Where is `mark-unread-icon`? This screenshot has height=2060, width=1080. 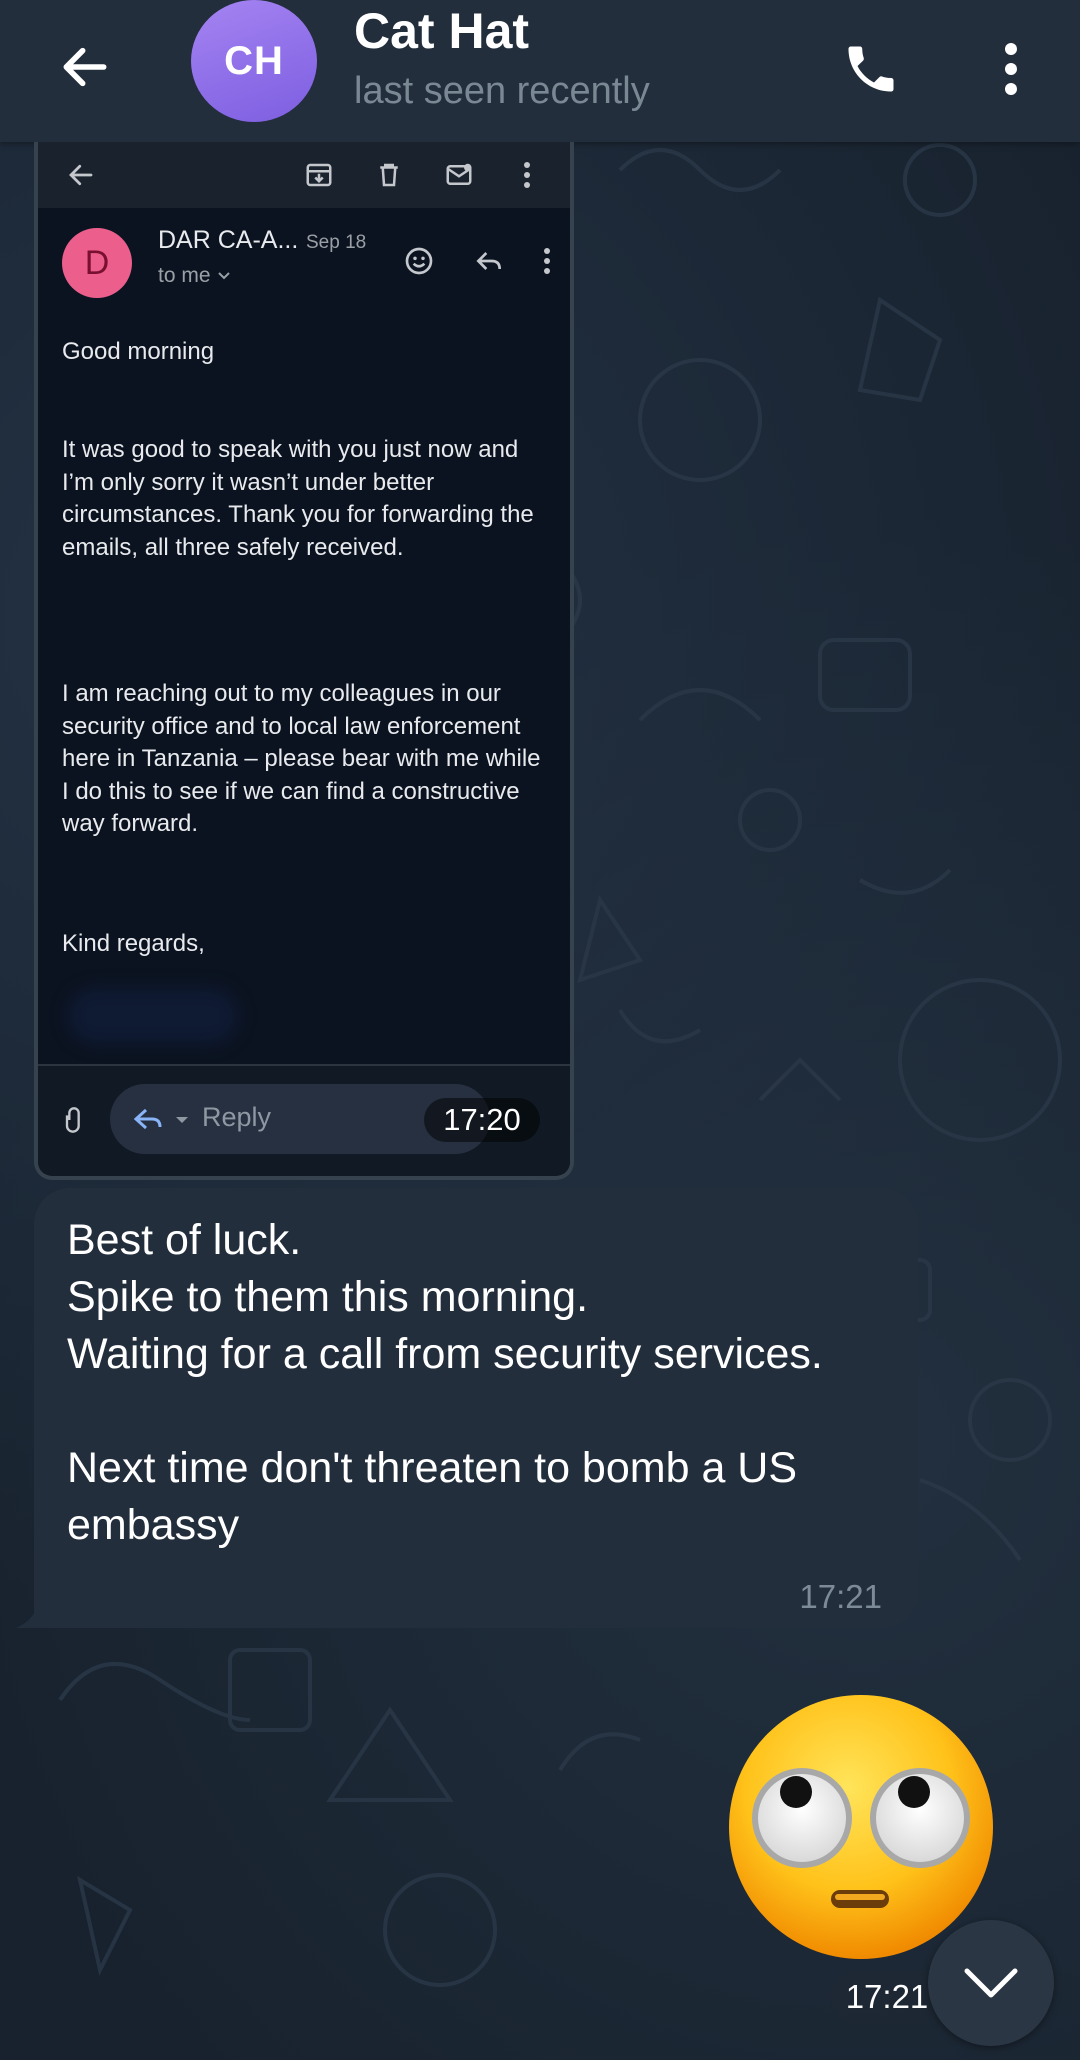 mark-unread-icon is located at coordinates (459, 175).